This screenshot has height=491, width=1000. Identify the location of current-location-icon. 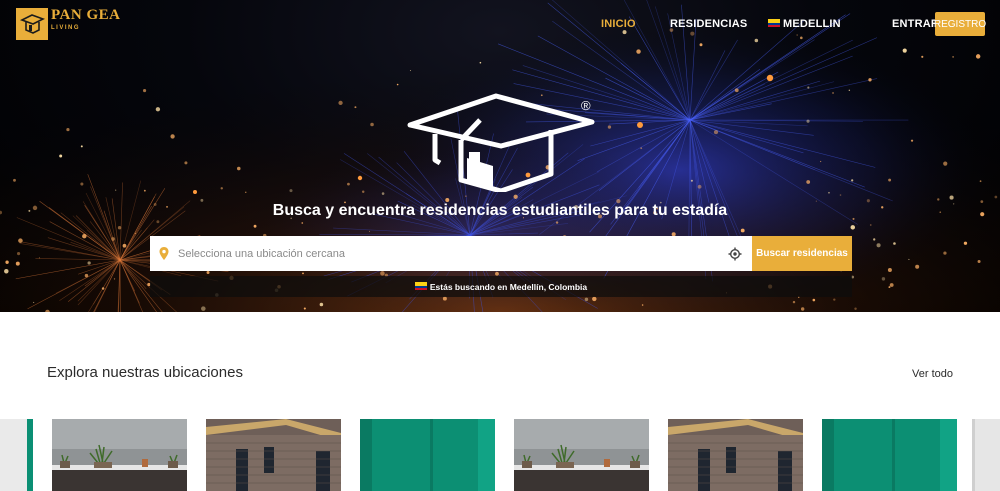
(735, 254).